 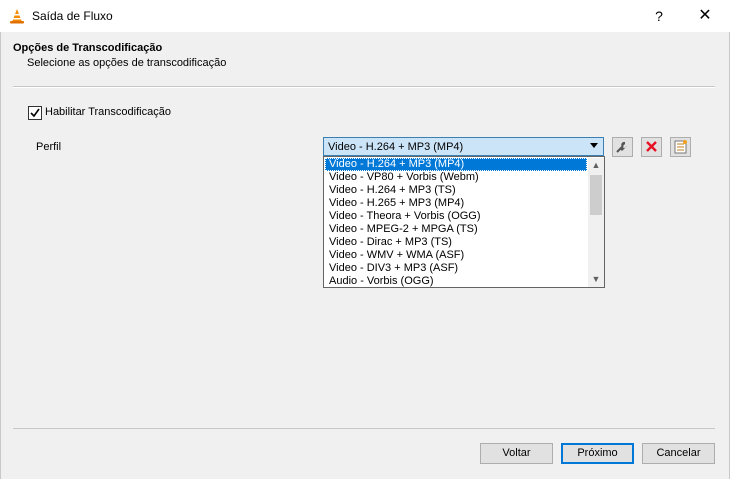 I want to click on title-bar: Saída de Fluxo ? ✕, so click(x=365, y=16).